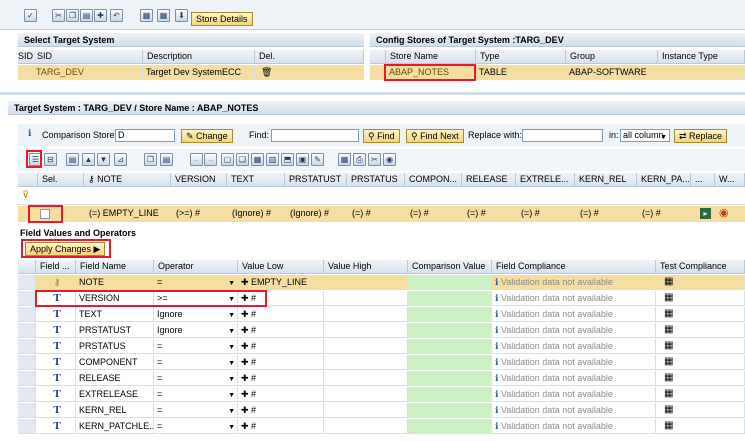 The image size is (745, 441). I want to click on th-kern-rel: KERN_REL, so click(606, 180).